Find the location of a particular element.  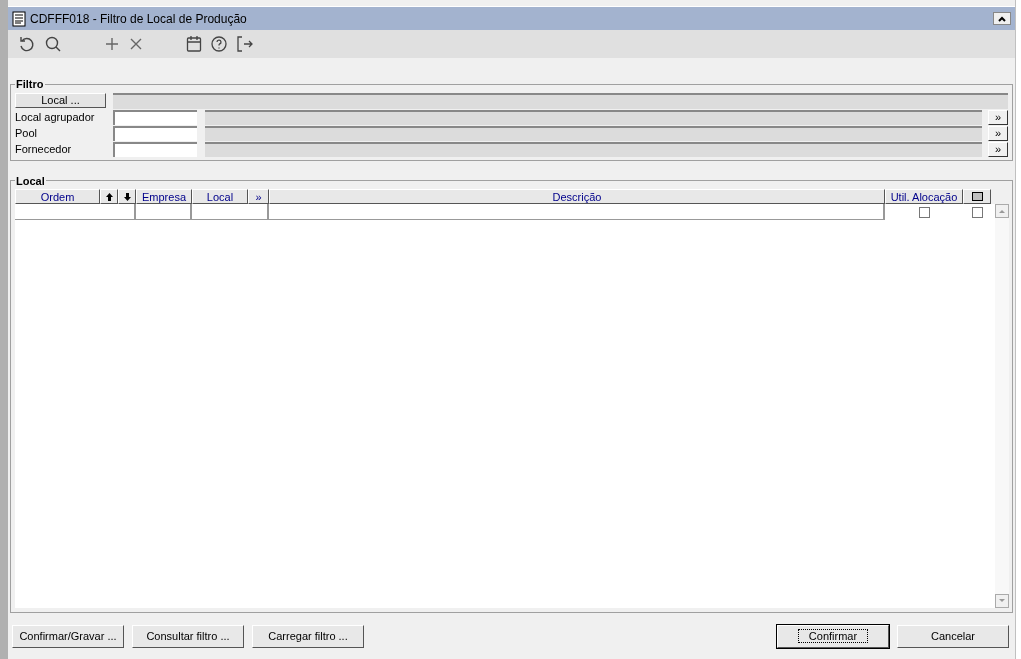

column-header: Ordem is located at coordinates (57, 196).